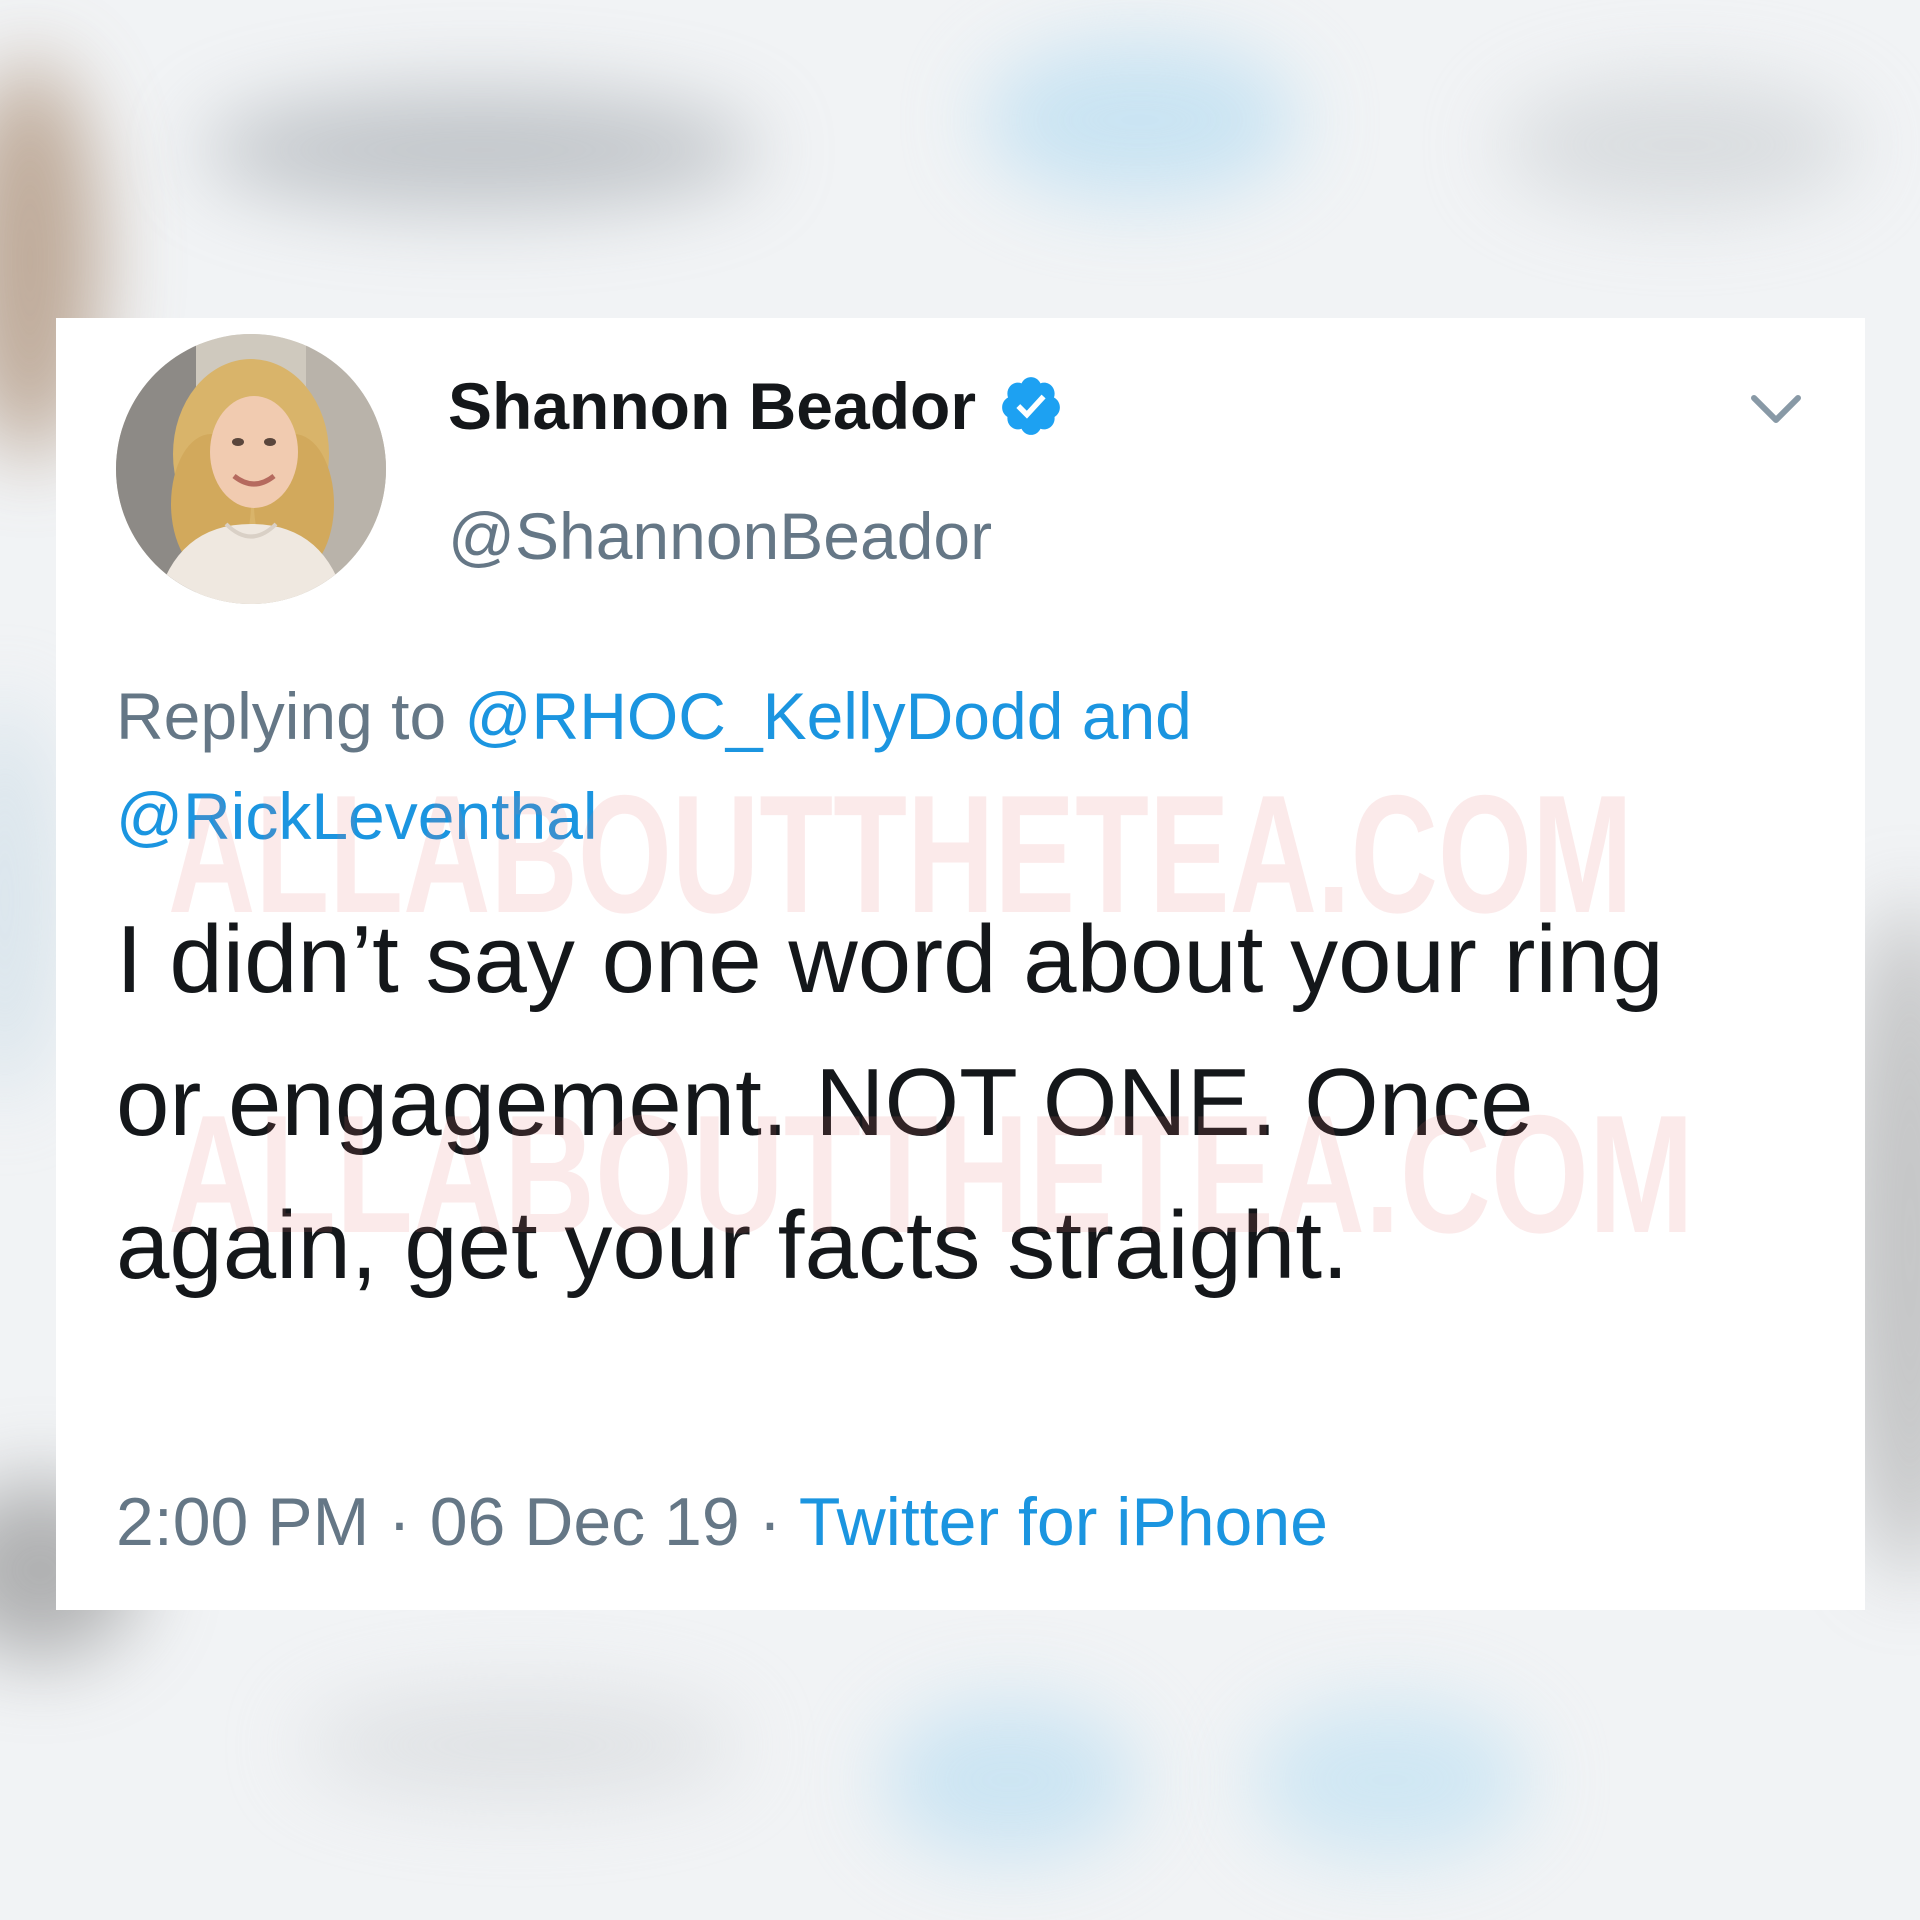 This screenshot has width=1920, height=1920. What do you see at coordinates (242, 1522) in the screenshot?
I see `tweet-time: 2:00 PM` at bounding box center [242, 1522].